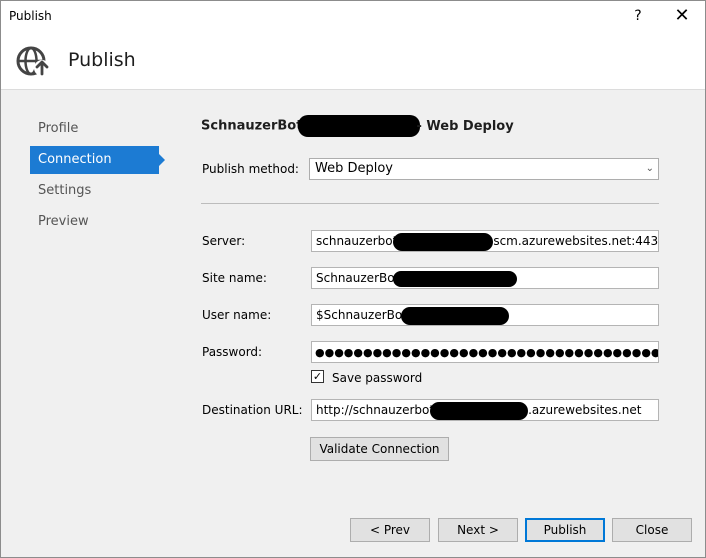 This screenshot has width=706, height=558. Describe the element at coordinates (232, 352) in the screenshot. I see `password-label: Password:` at that location.